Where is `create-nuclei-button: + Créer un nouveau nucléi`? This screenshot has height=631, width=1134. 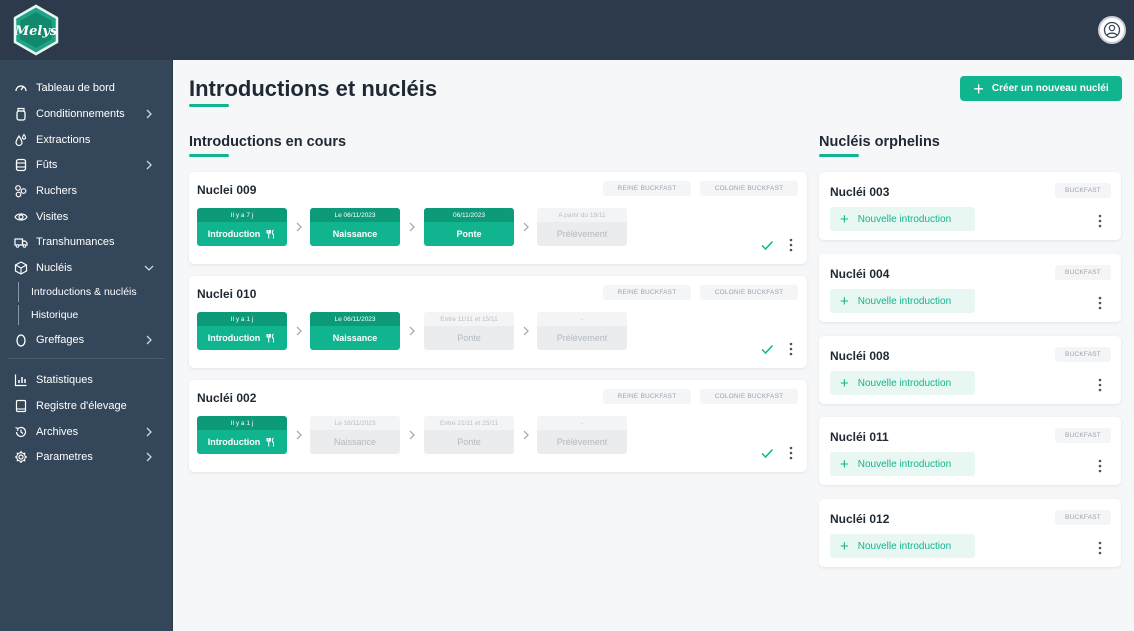
create-nuclei-button: + Créer un nouveau nucléi is located at coordinates (1041, 88).